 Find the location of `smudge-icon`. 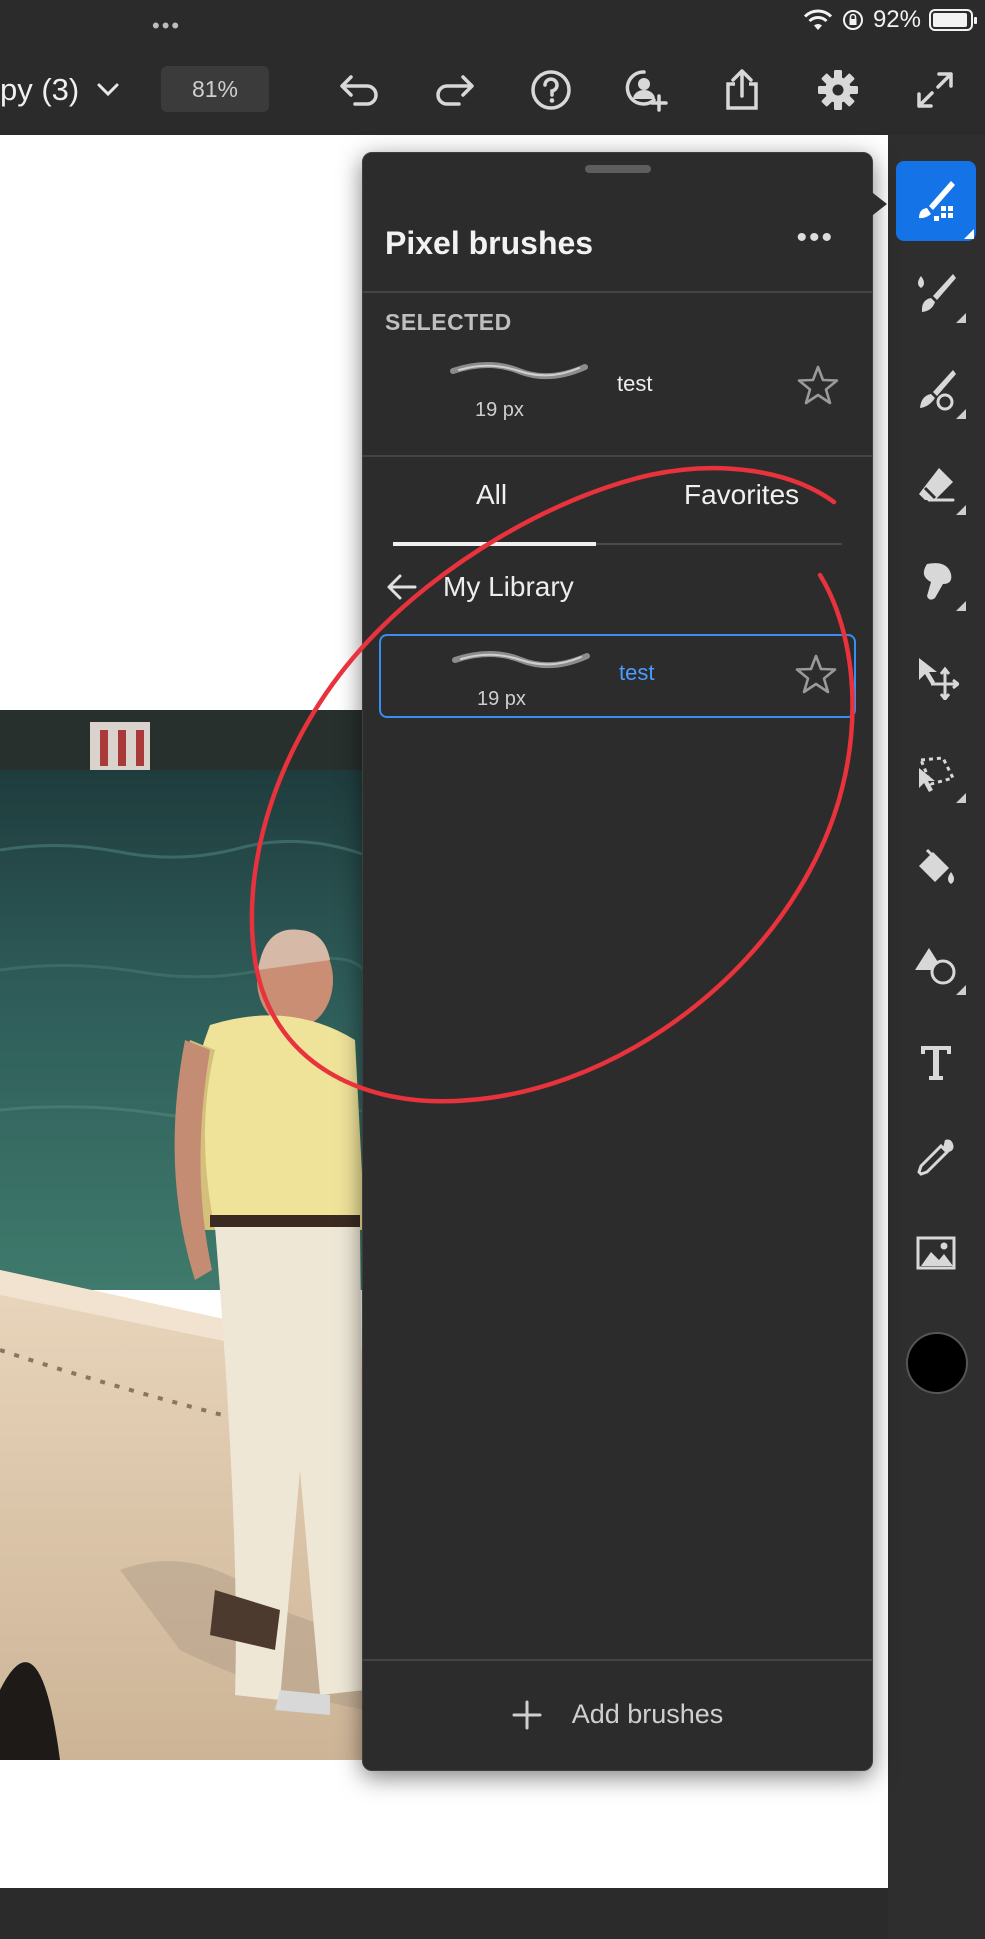

smudge-icon is located at coordinates (937, 581).